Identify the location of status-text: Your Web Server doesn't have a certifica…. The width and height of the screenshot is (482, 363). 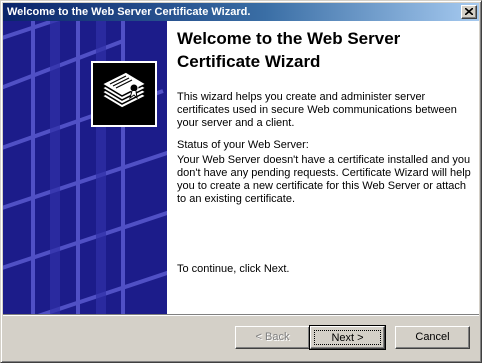
(324, 179).